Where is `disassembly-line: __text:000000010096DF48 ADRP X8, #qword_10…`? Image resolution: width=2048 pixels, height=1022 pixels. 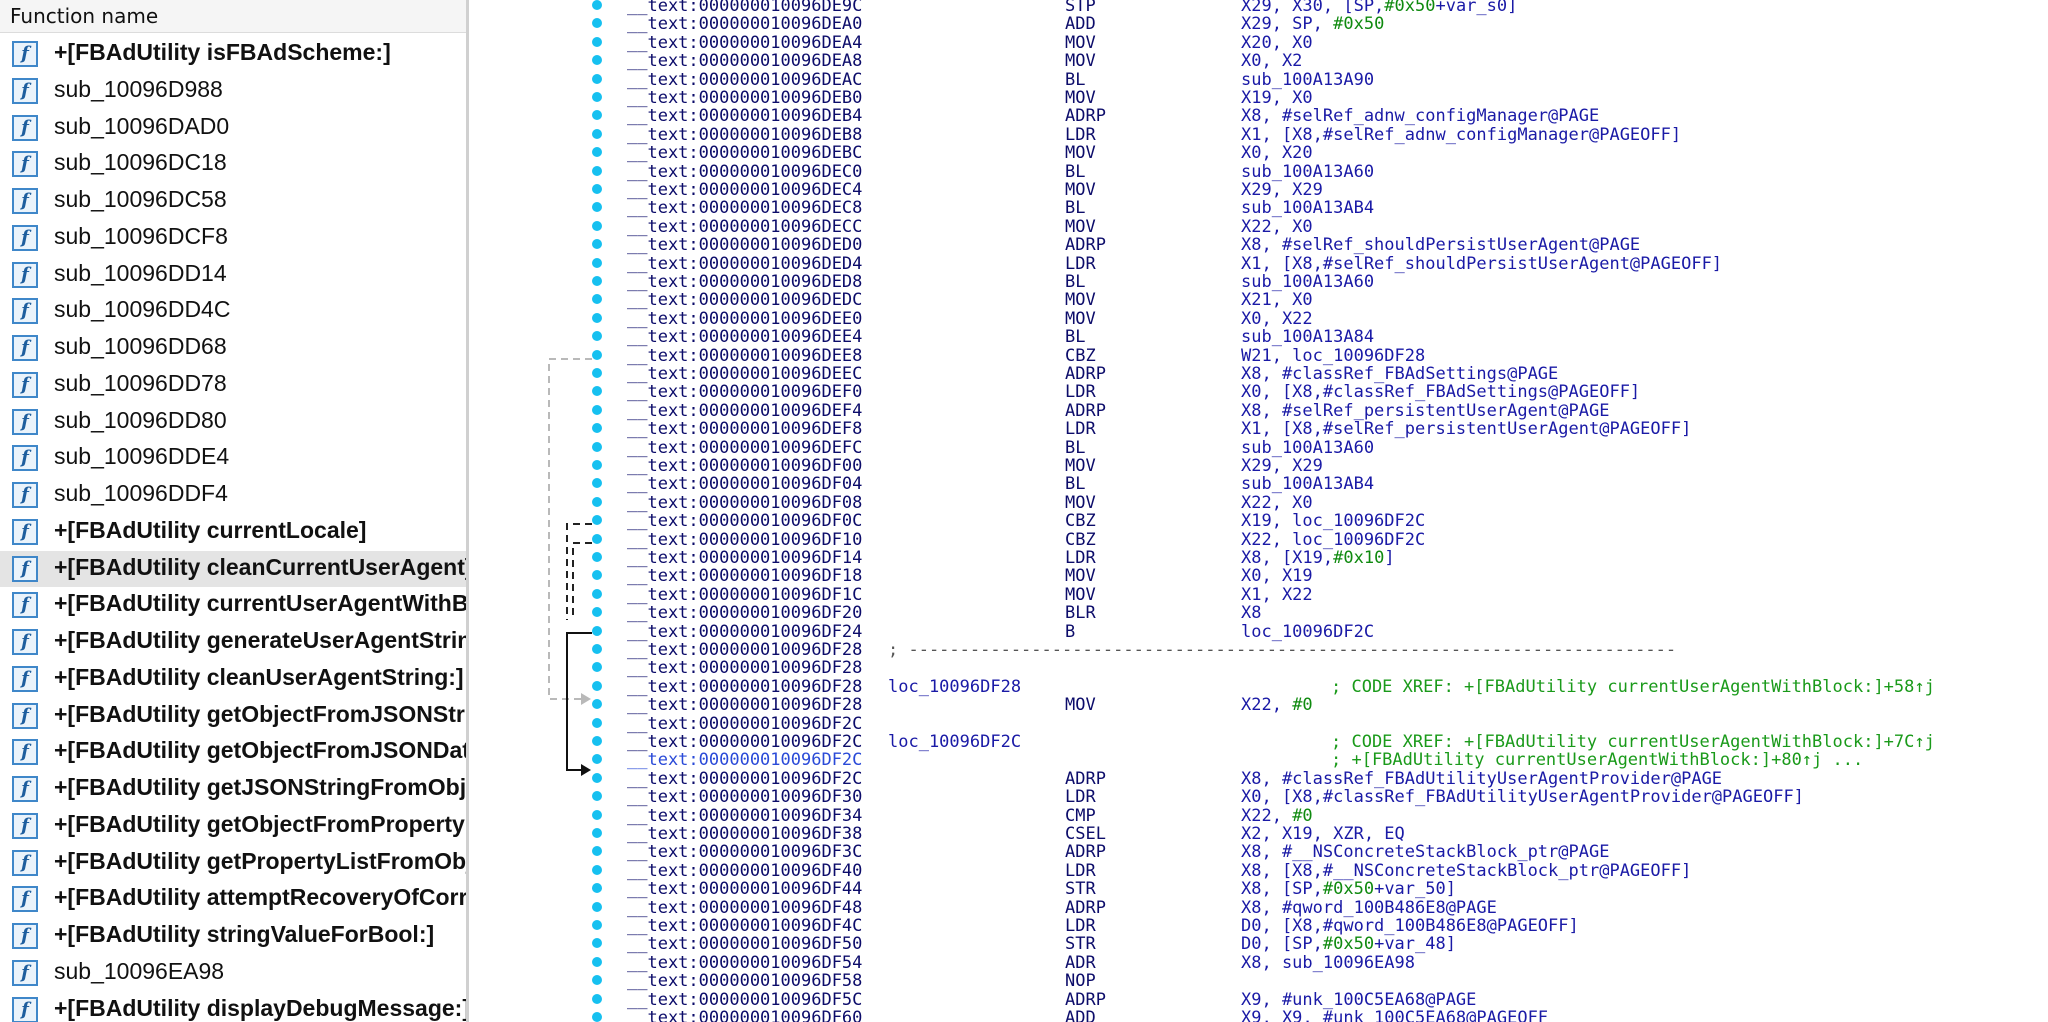
disassembly-line: __text:000000010096DF48 ADRP X8, #qword_10… is located at coordinates (1258, 907).